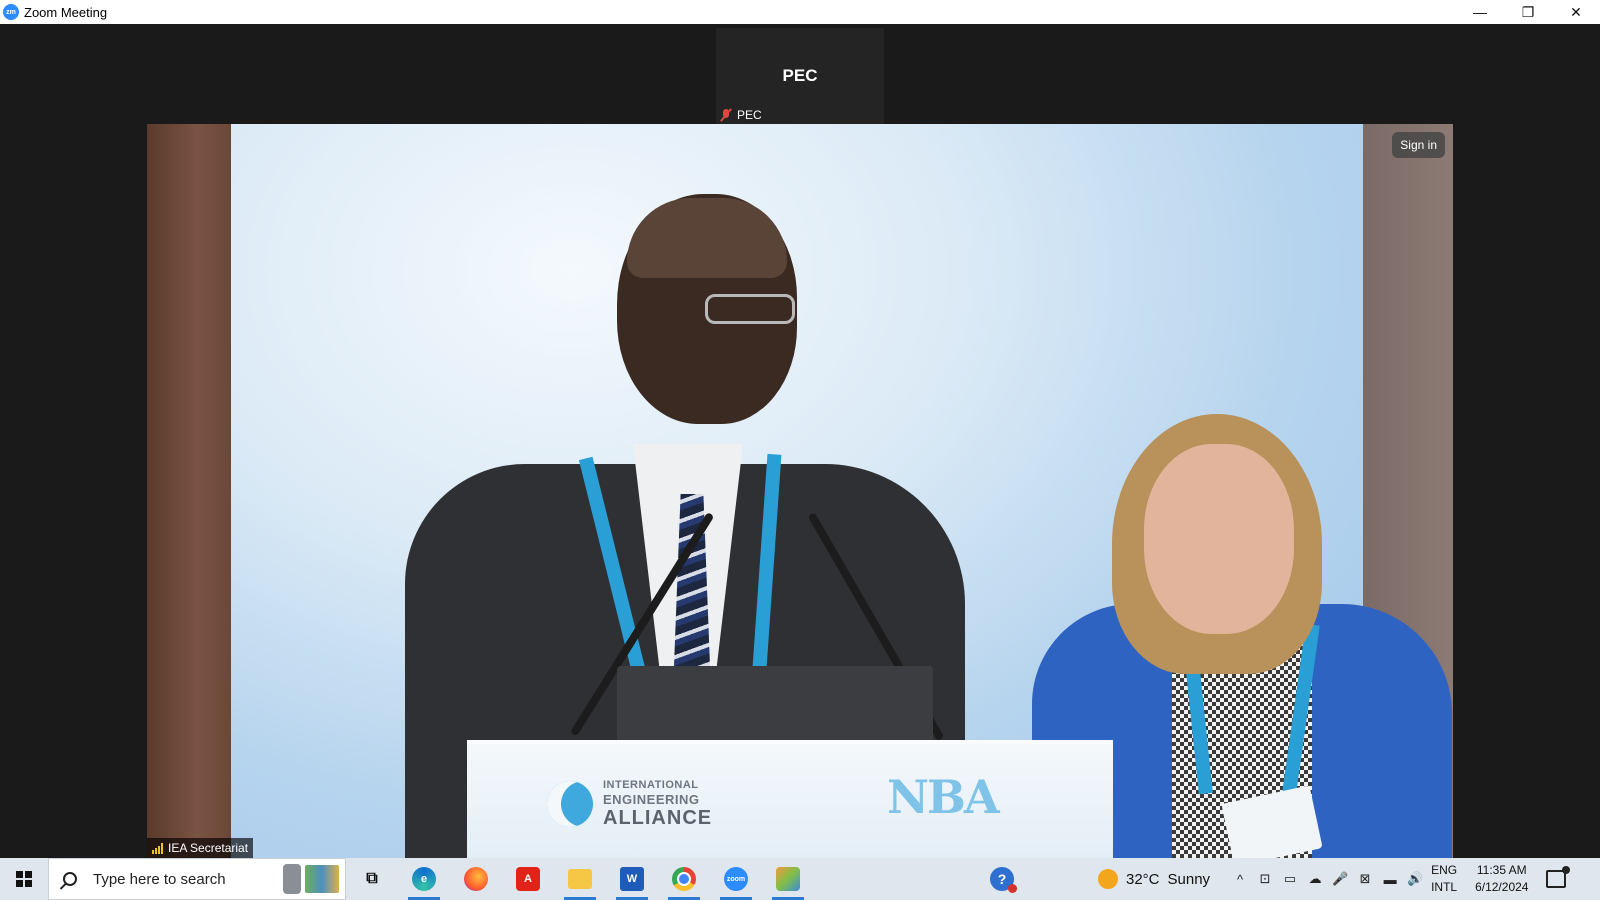 The height and width of the screenshot is (900, 1600). I want to click on keyboard-layout: INTL, so click(1444, 887).